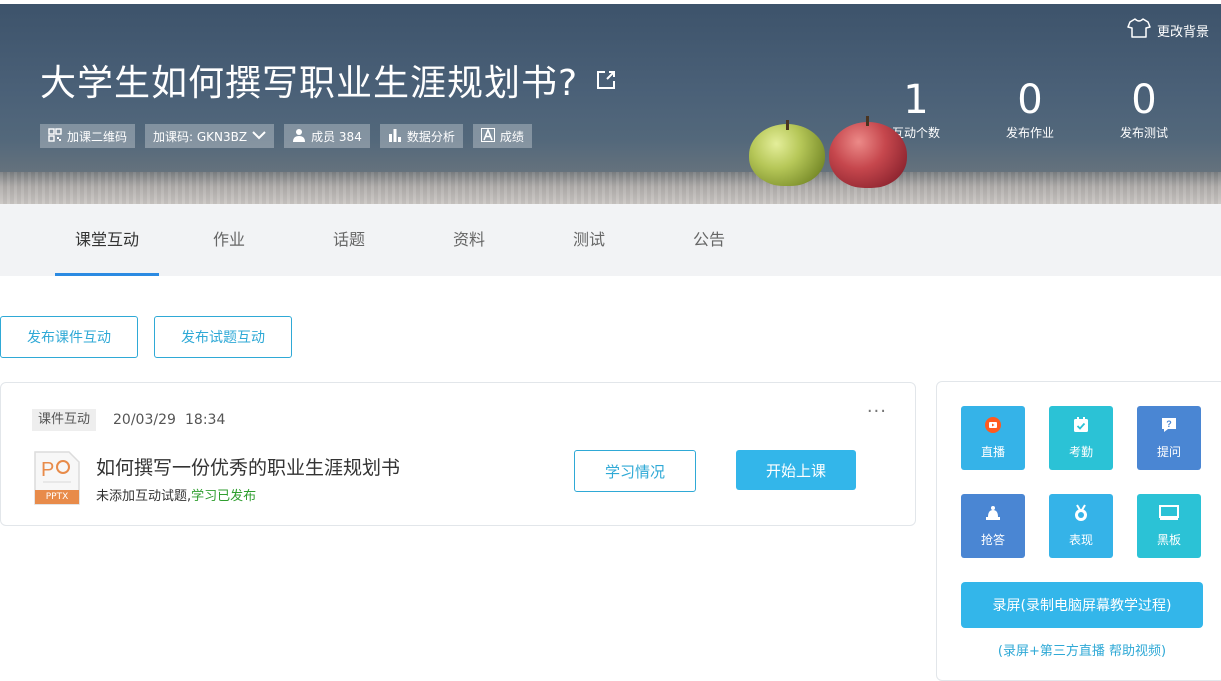 Image resolution: width=1221 pixels, height=681 pixels. What do you see at coordinates (1168, 540) in the screenshot?
I see `tool-label: 黑板` at bounding box center [1168, 540].